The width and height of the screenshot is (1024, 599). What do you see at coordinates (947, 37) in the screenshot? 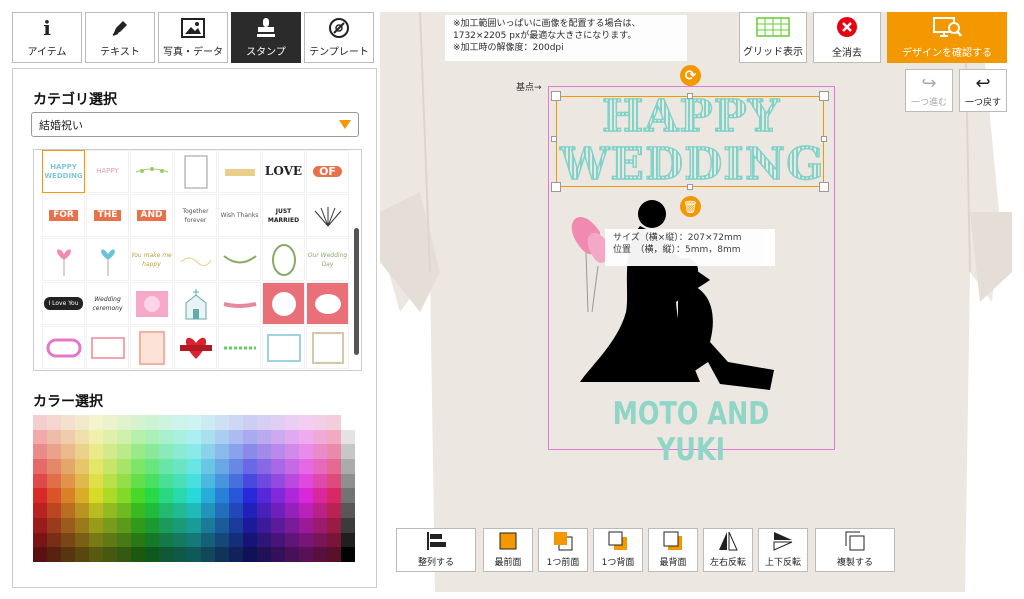
I see `confirm-design-button: デザインを確認する` at bounding box center [947, 37].